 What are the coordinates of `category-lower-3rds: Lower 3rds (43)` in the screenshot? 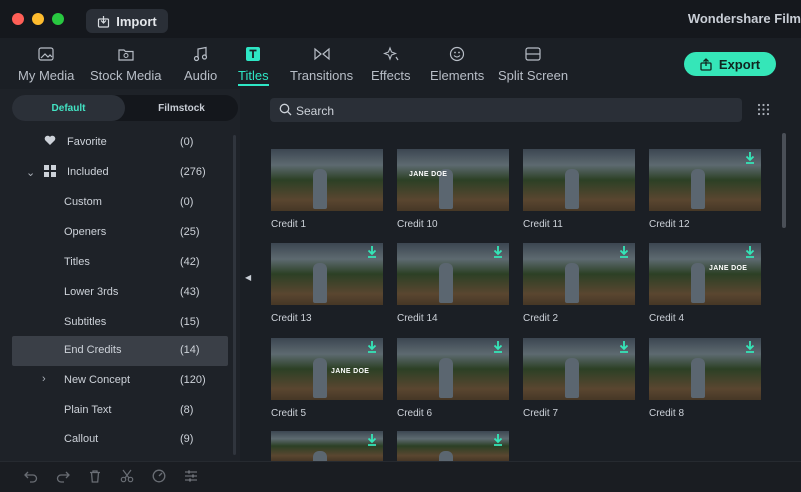 It's located at (120, 293).